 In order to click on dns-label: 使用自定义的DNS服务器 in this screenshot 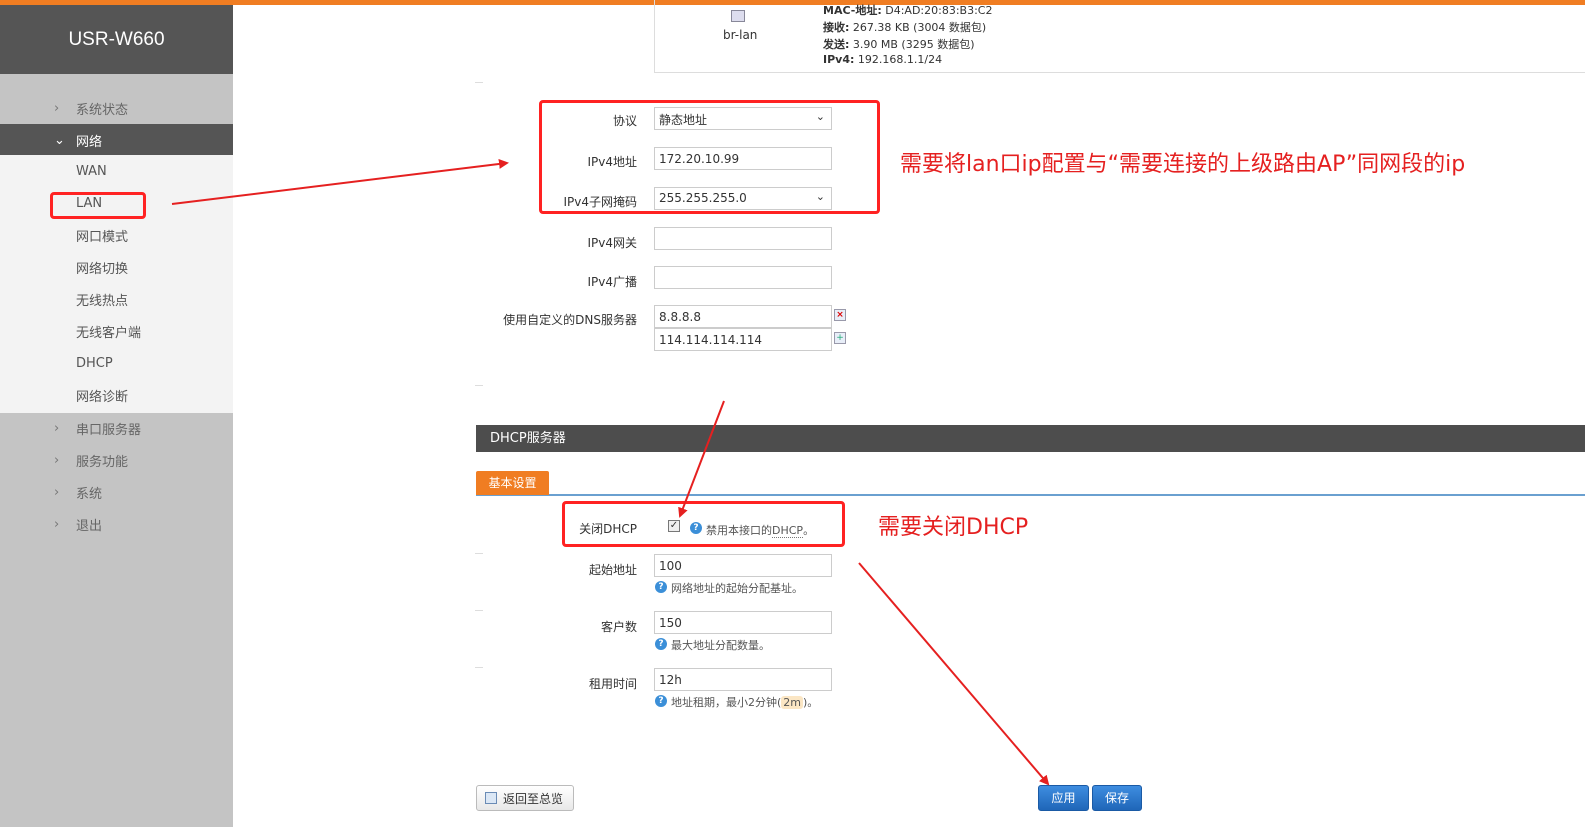, I will do `click(570, 320)`.